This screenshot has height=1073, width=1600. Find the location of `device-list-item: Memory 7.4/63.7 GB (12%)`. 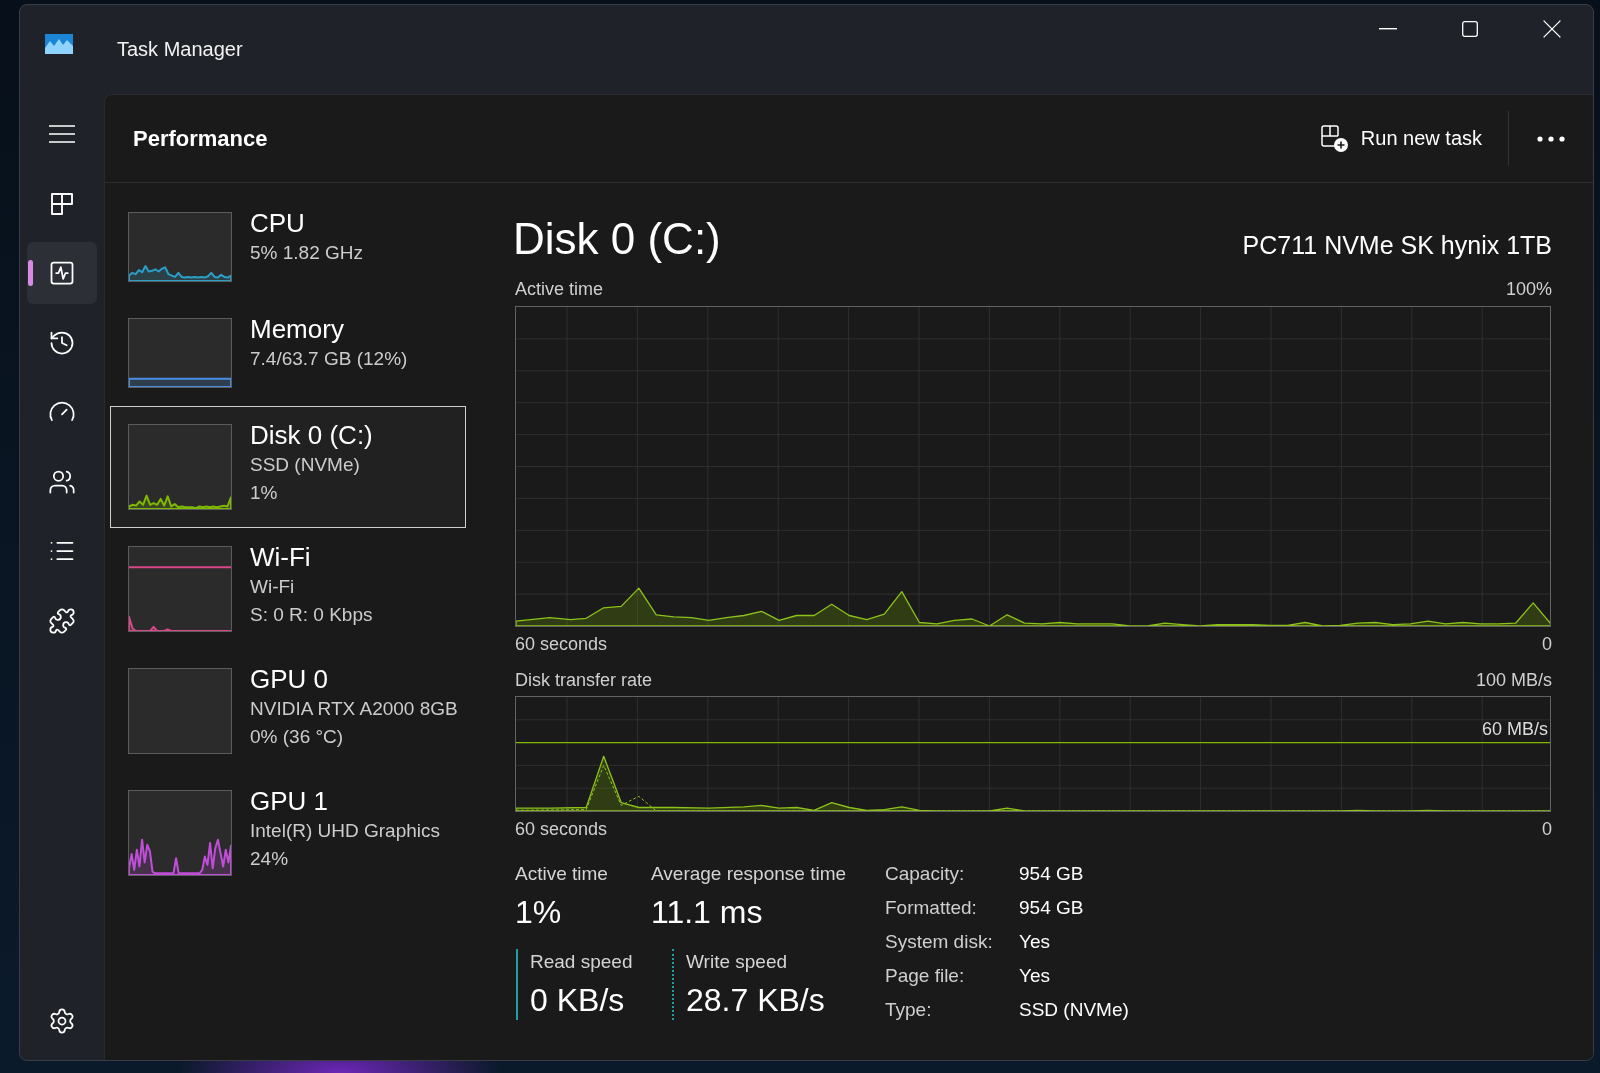

device-list-item: Memory 7.4/63.7 GB (12%) is located at coordinates (288, 353).